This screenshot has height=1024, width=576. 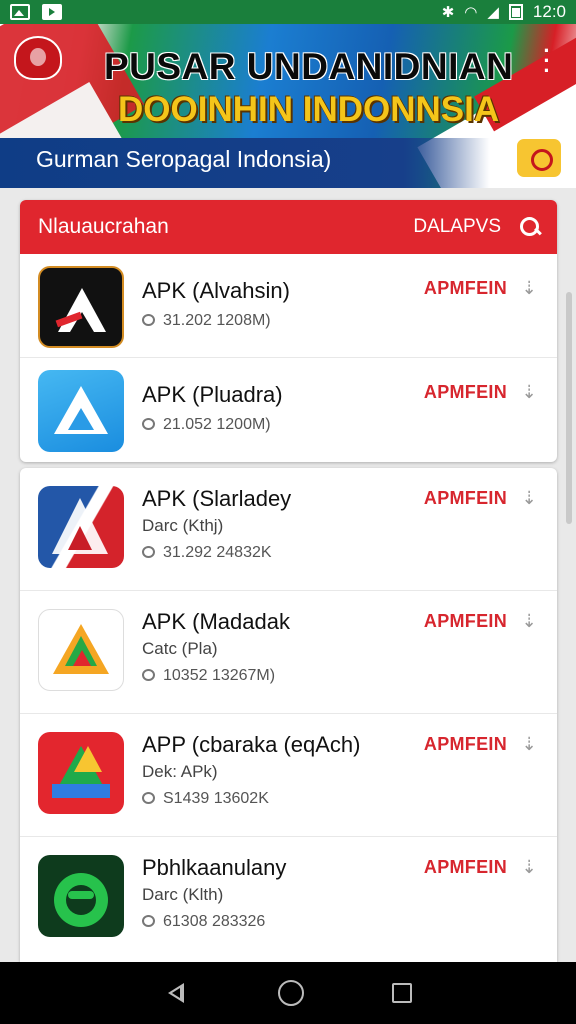 What do you see at coordinates (81, 411) in the screenshot?
I see `apk-blue-a-icon` at bounding box center [81, 411].